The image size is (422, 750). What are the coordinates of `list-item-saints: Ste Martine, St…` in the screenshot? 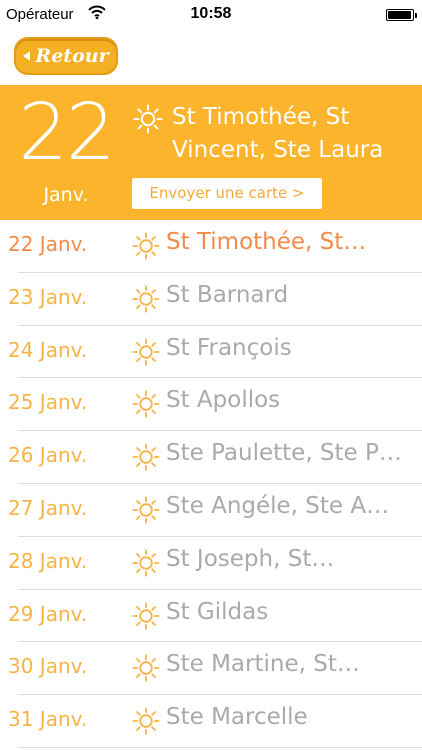 It's located at (263, 664).